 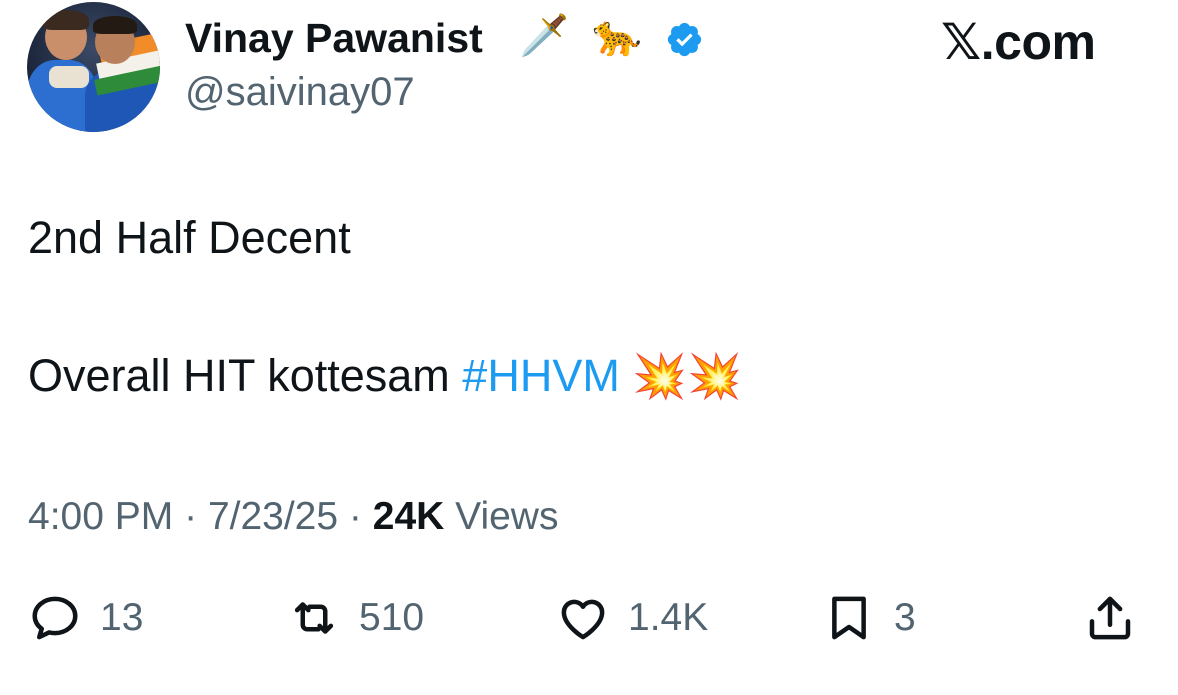 What do you see at coordinates (55, 618) in the screenshot?
I see `reply-icon` at bounding box center [55, 618].